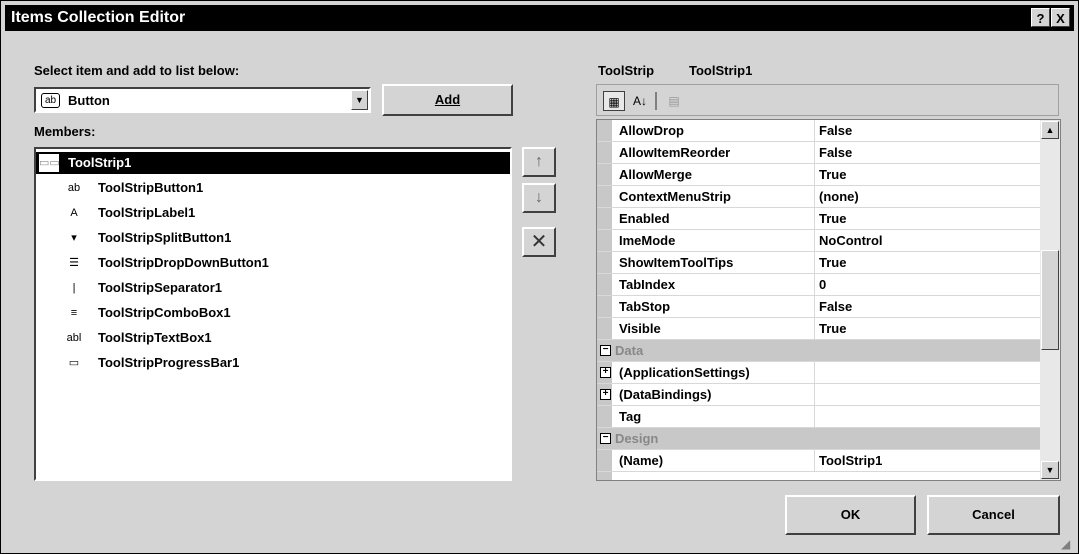 The image size is (1079, 554). Describe the element at coordinates (273, 163) in the screenshot. I see `member-item: ▭▭ ToolStrip1` at that location.